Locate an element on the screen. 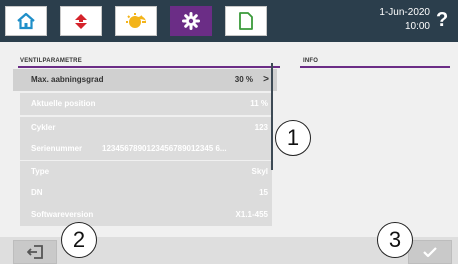 The height and width of the screenshot is (264, 458). gear-icon is located at coordinates (191, 21).